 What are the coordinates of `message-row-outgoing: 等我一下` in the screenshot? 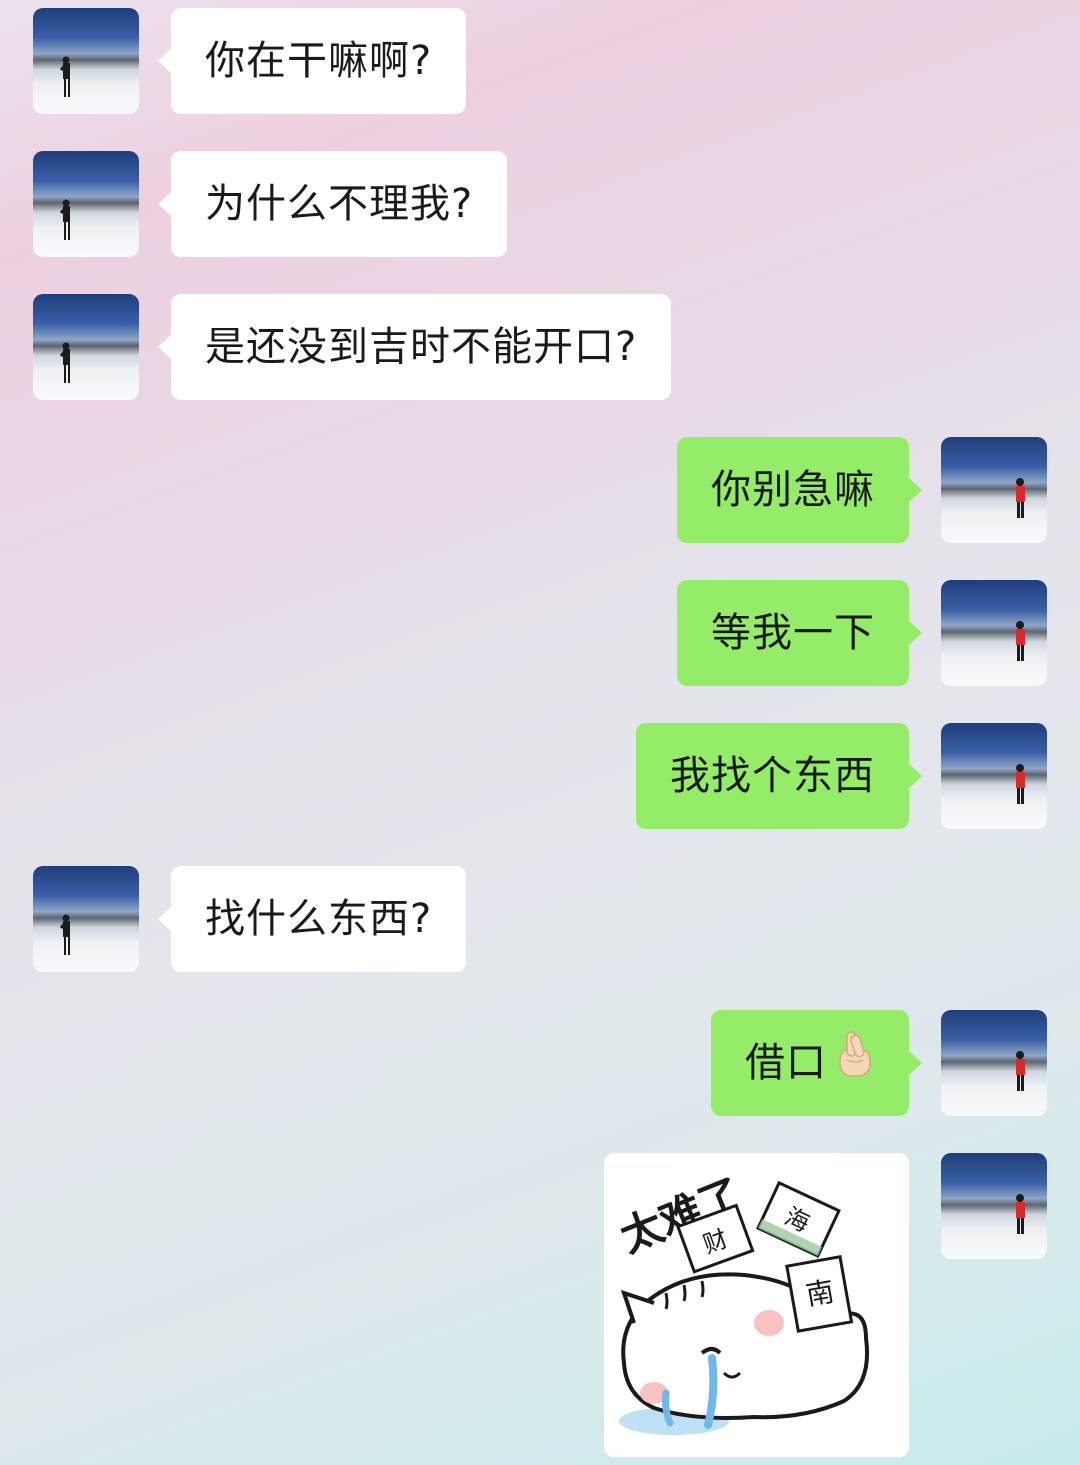 It's located at (540, 633).